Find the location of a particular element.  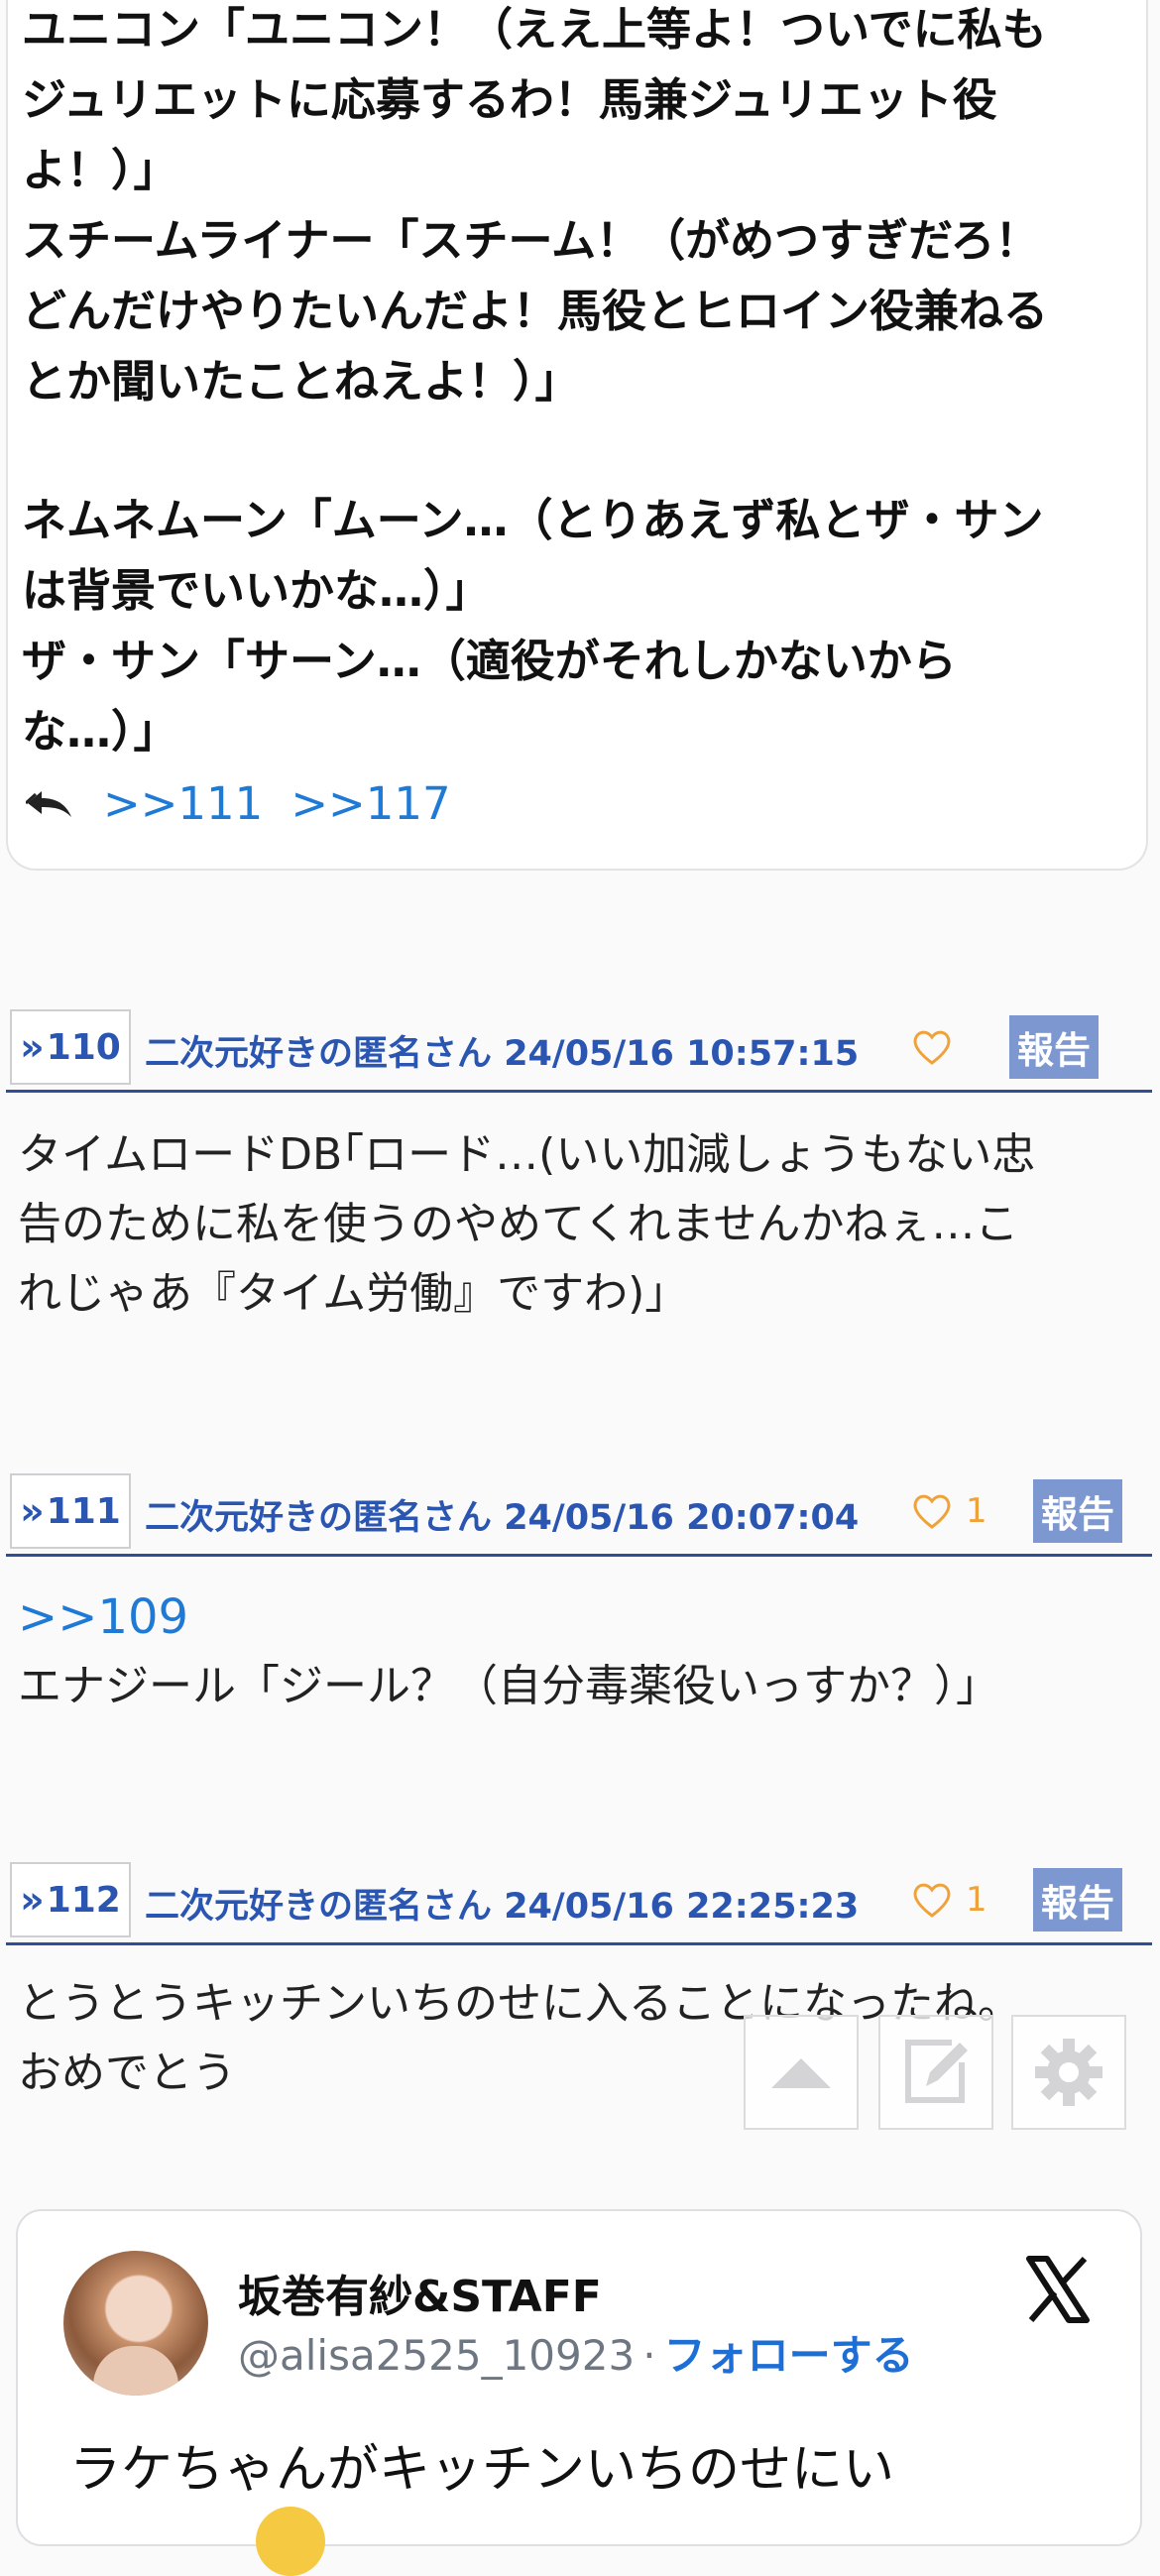

embed-text: ラケちゃんがキッチンいちのせにい is located at coordinates (482, 2470).